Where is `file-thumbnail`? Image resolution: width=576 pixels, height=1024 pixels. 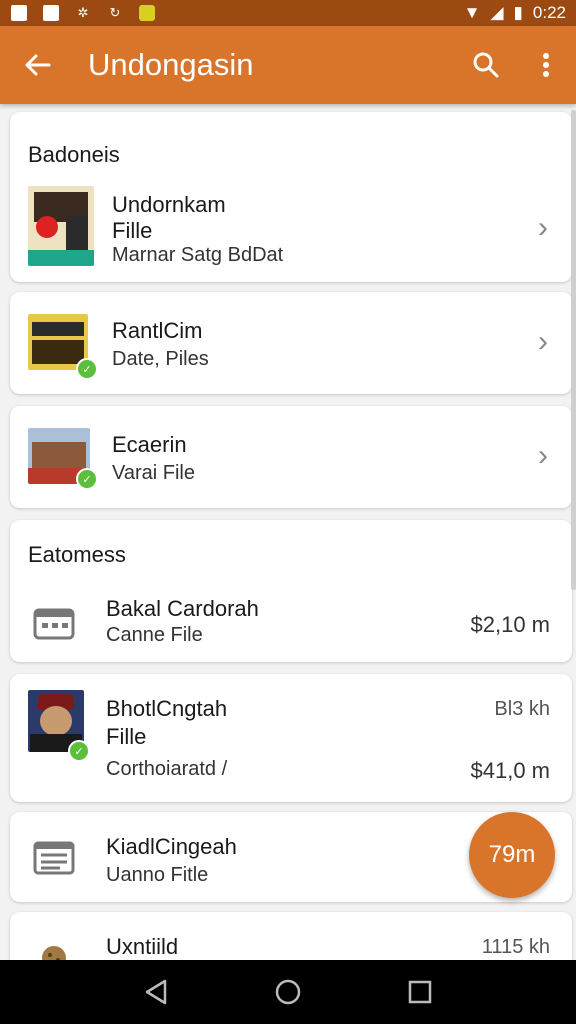 file-thumbnail is located at coordinates (61, 226).